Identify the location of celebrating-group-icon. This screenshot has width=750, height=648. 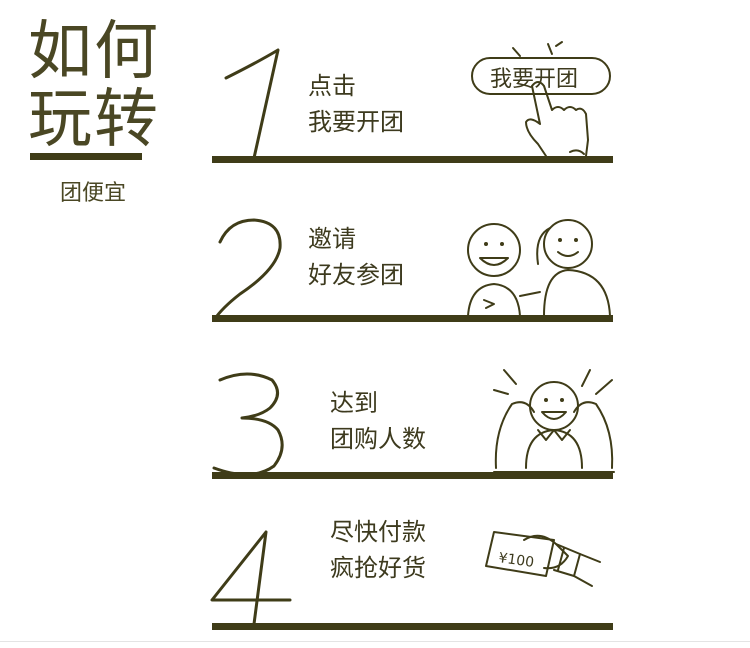
(554, 423).